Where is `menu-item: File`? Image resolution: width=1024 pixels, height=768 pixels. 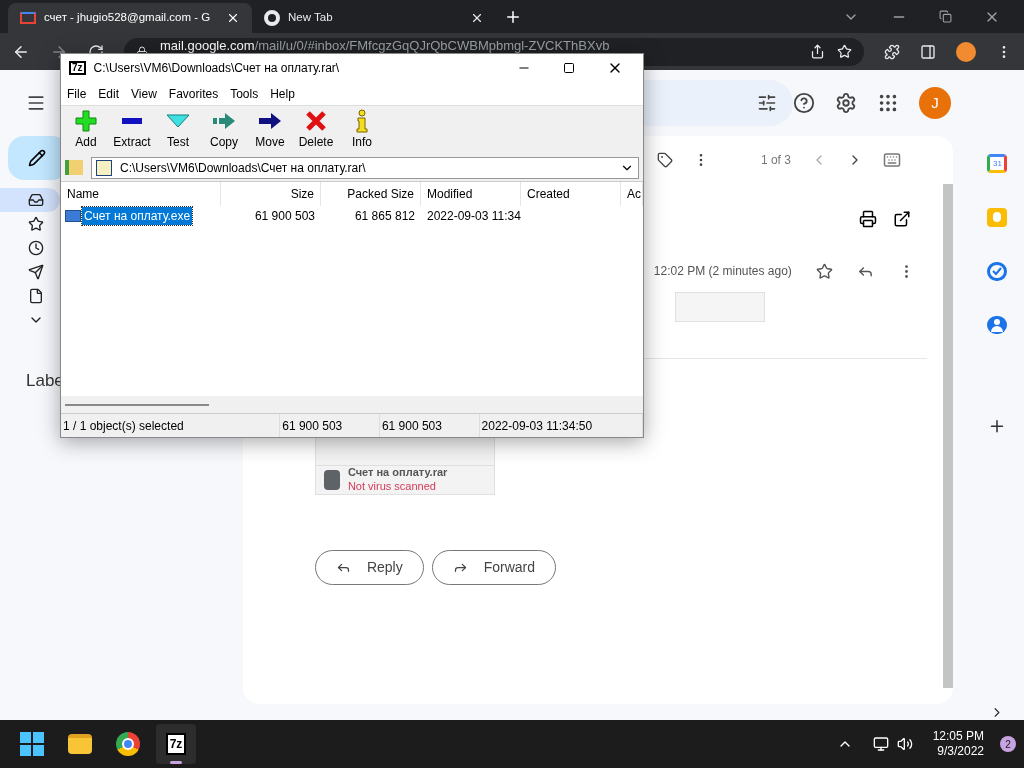
menu-item: File is located at coordinates (77, 93).